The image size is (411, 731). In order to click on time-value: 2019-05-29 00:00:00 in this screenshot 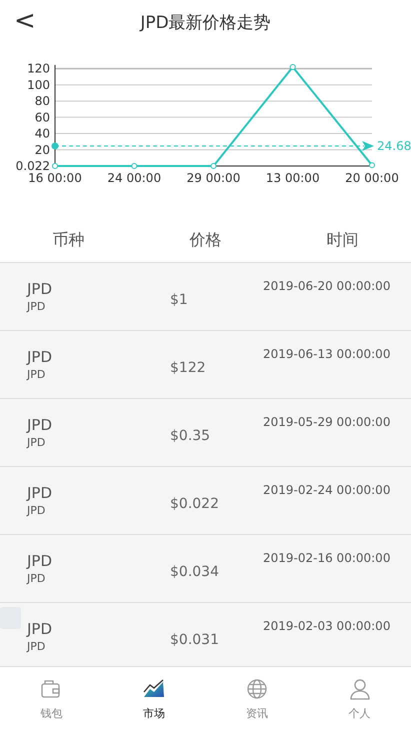, I will do `click(327, 421)`.